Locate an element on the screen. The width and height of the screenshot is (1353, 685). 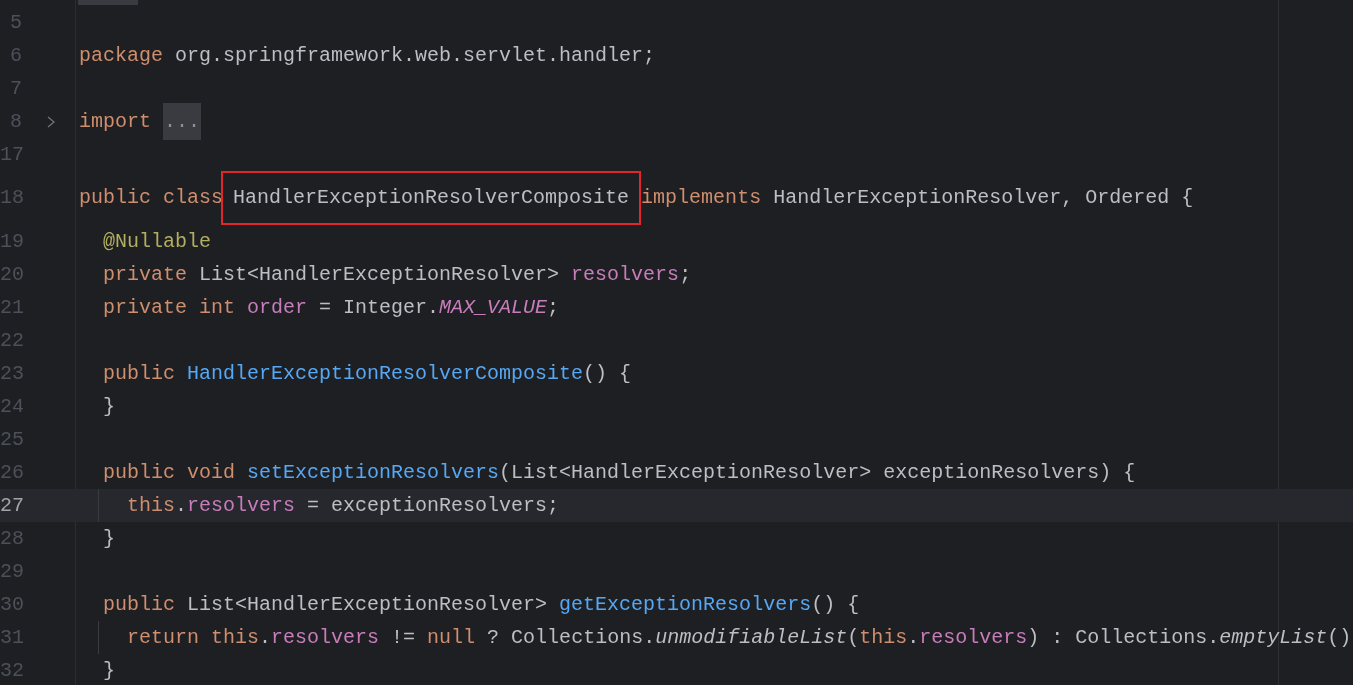
keyword-token: import is located at coordinates (115, 121).